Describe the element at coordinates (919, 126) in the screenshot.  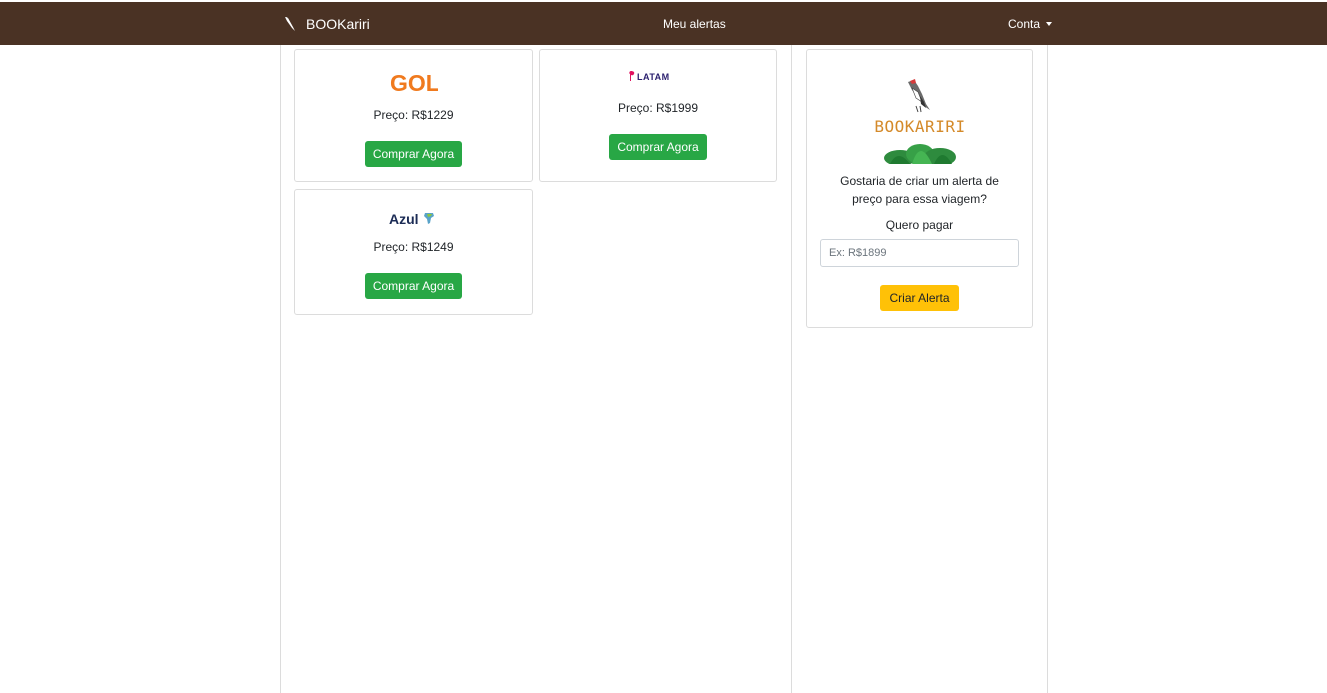
I see `svg-text: BOOKARIRI` at that location.